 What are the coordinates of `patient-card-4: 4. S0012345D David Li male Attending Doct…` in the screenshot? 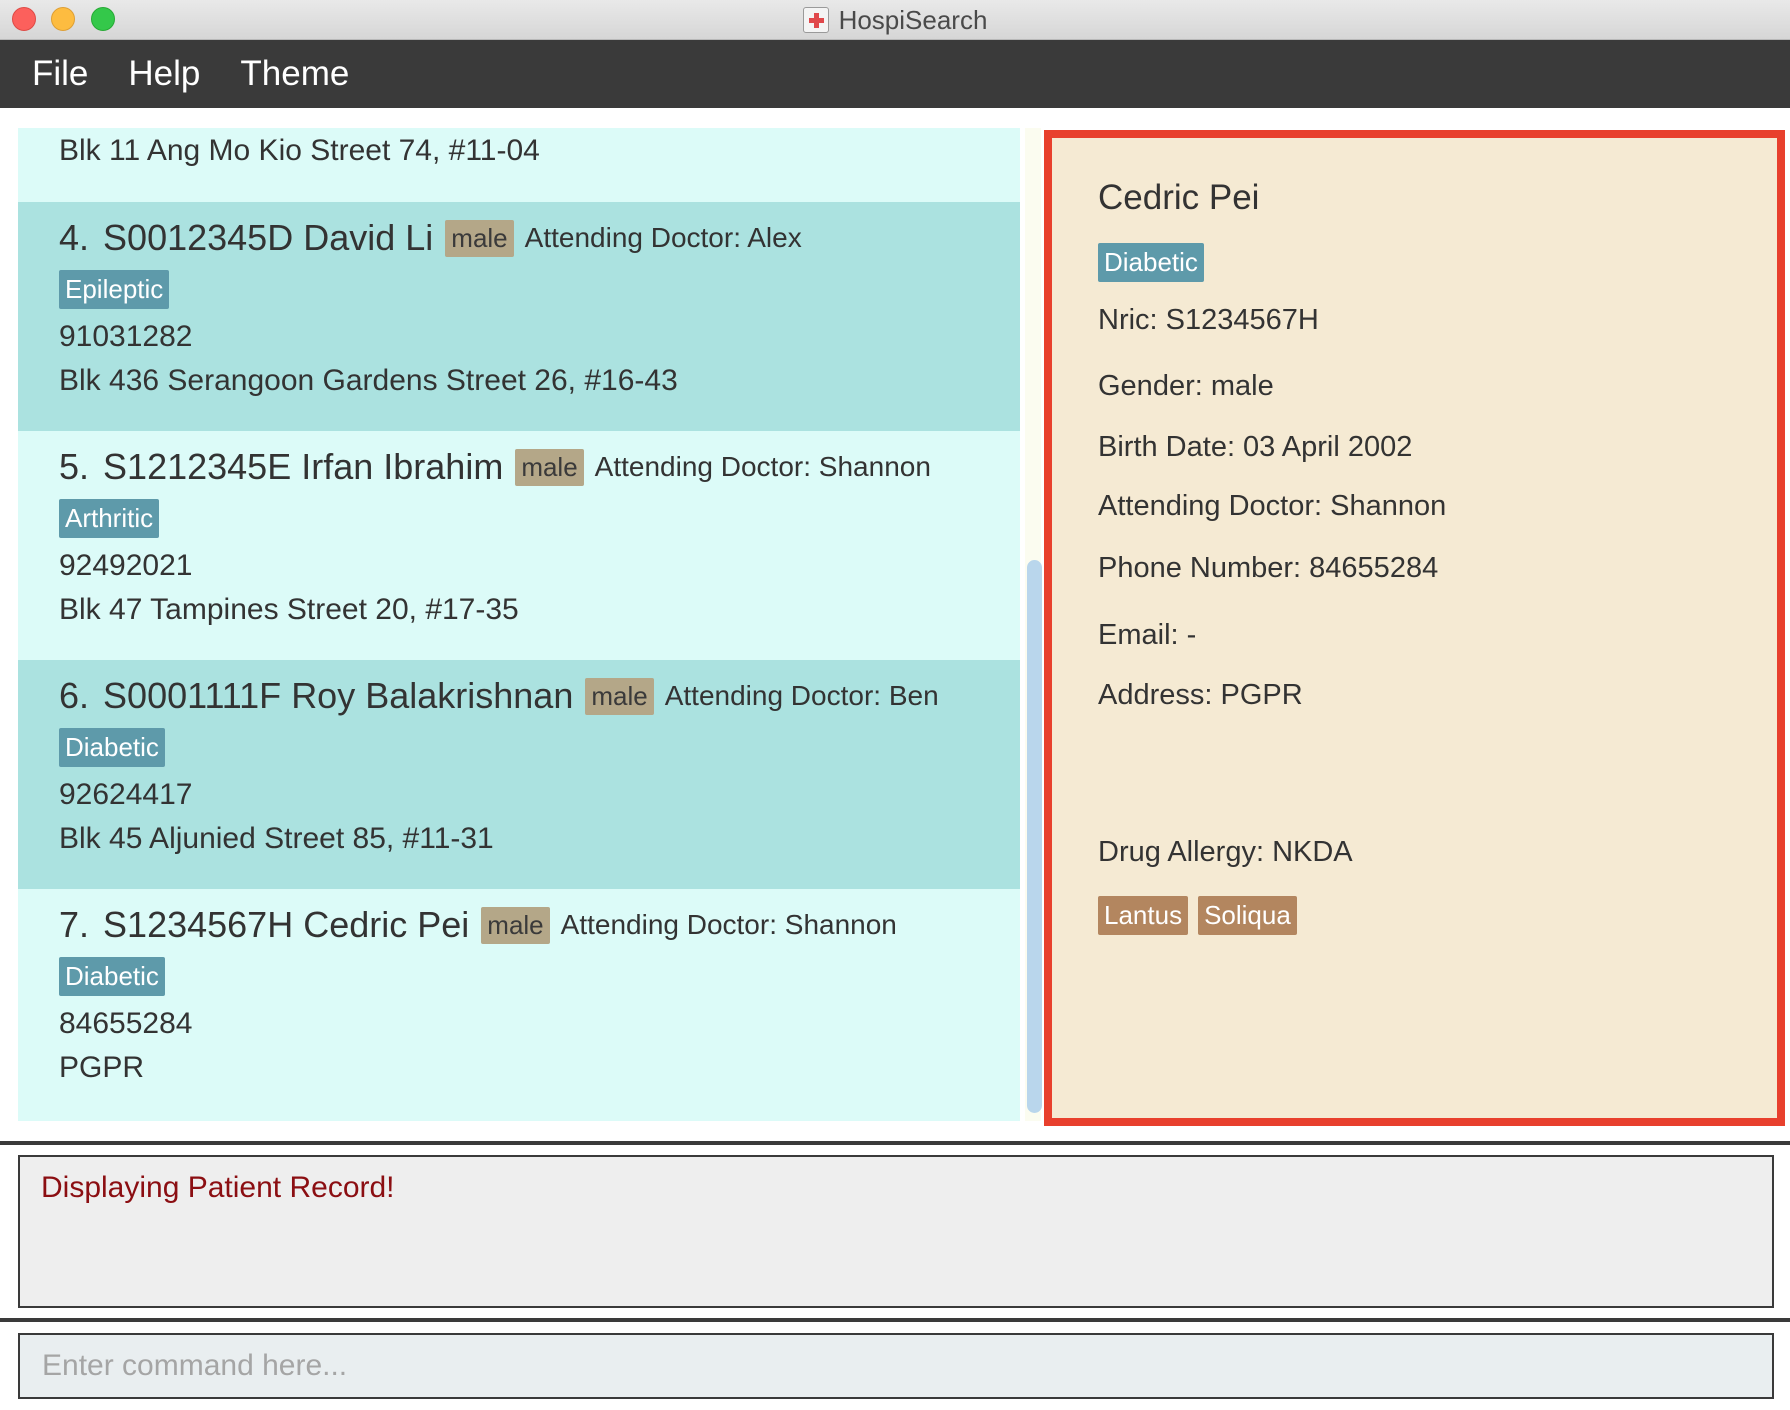 It's located at (519, 316).